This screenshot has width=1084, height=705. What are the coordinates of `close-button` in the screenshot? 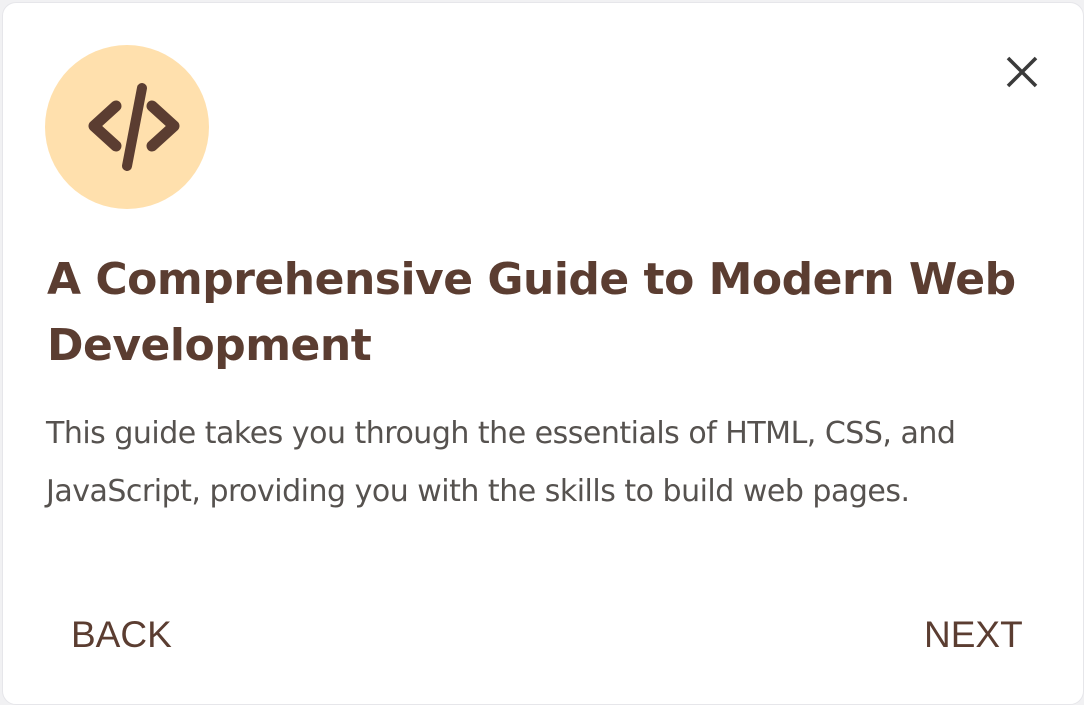 It's located at (1022, 72).